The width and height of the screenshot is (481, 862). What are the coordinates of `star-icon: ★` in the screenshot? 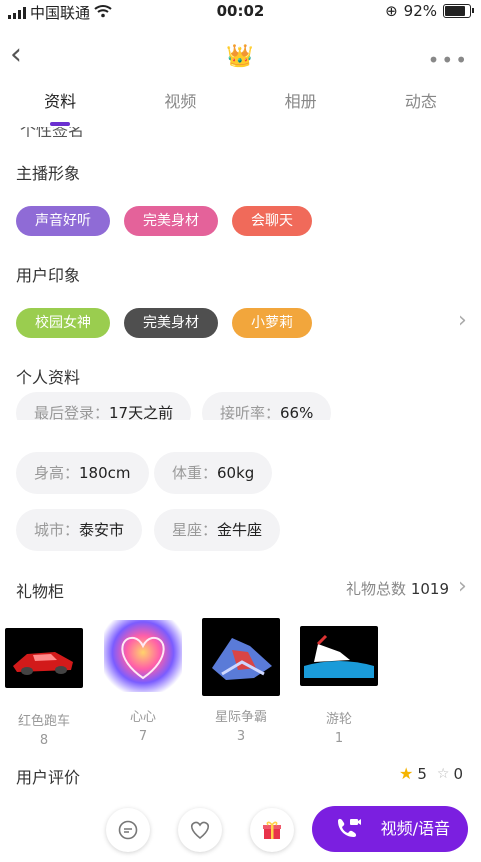 It's located at (406, 773).